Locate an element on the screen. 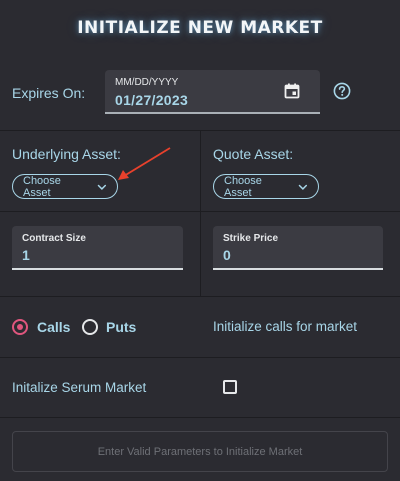 The width and height of the screenshot is (400, 481). quote-asset-select: Choose Asset is located at coordinates (266, 186).